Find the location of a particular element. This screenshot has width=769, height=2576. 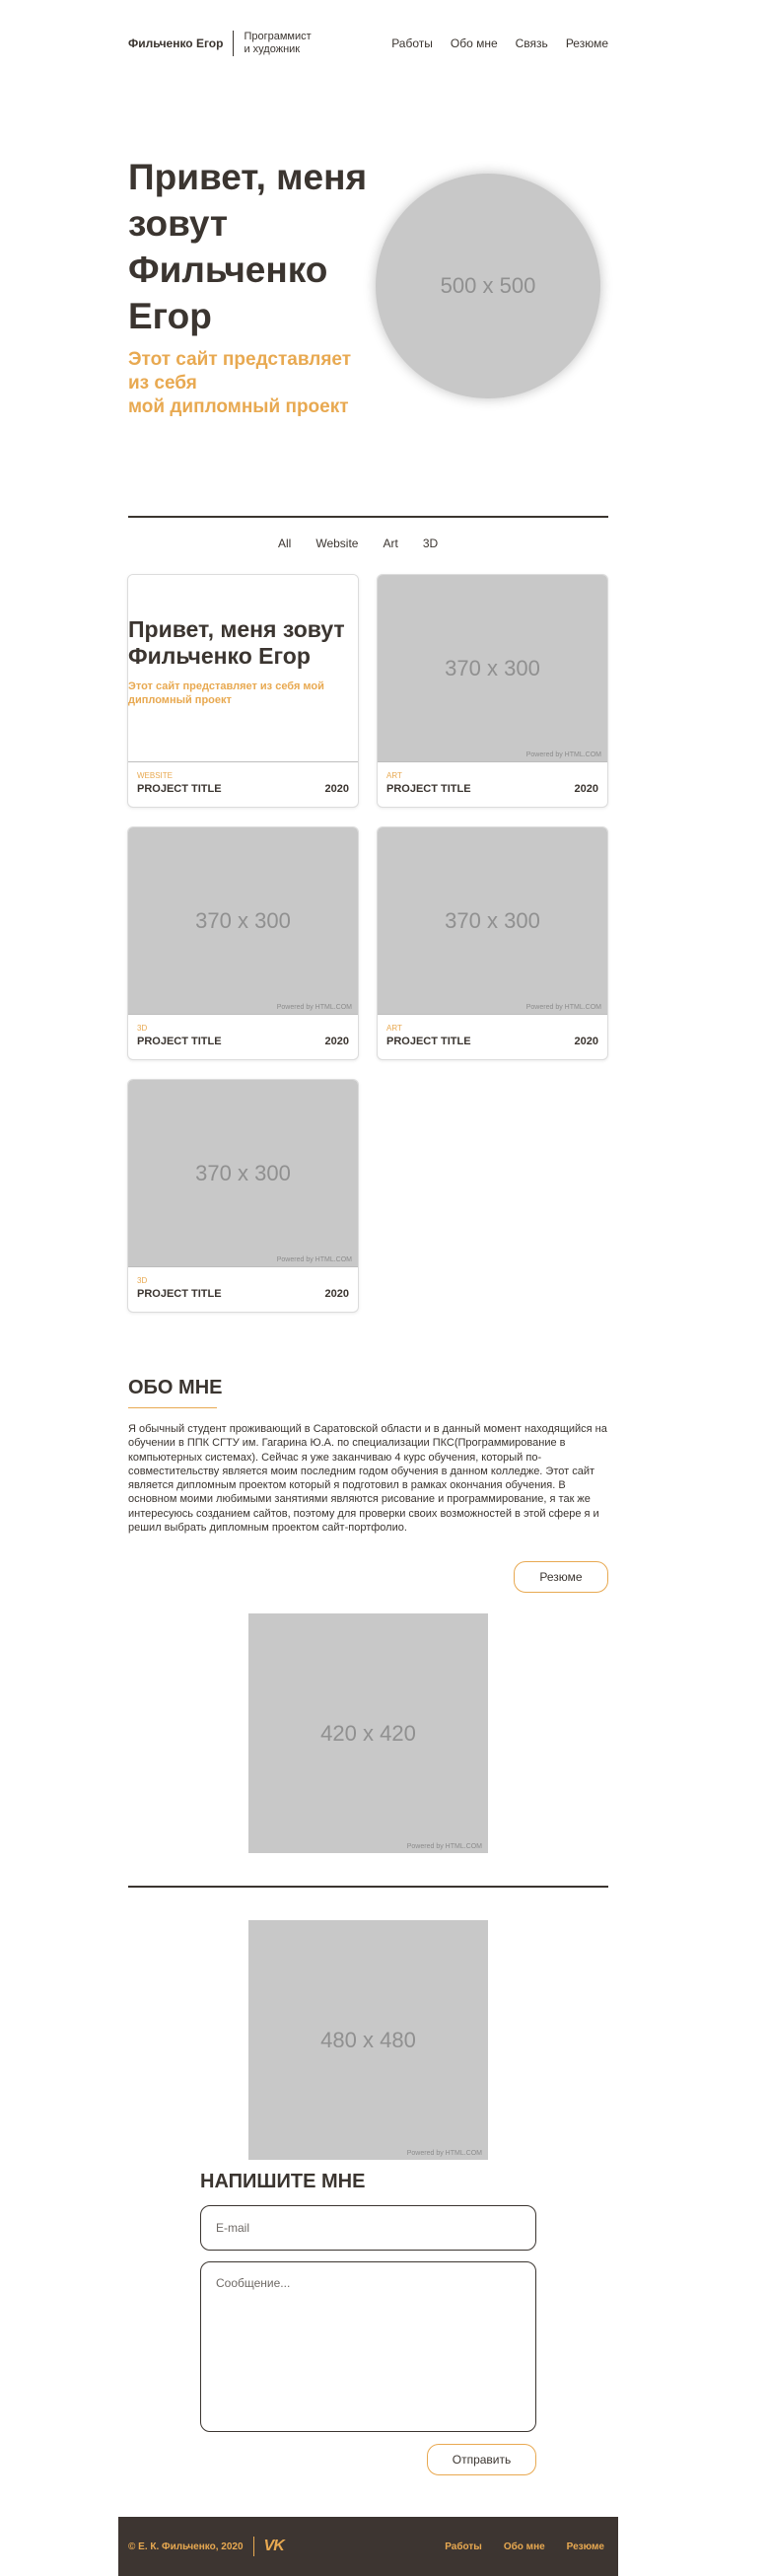

hero-avatar-label: 500 x 500 is located at coordinates (488, 285).